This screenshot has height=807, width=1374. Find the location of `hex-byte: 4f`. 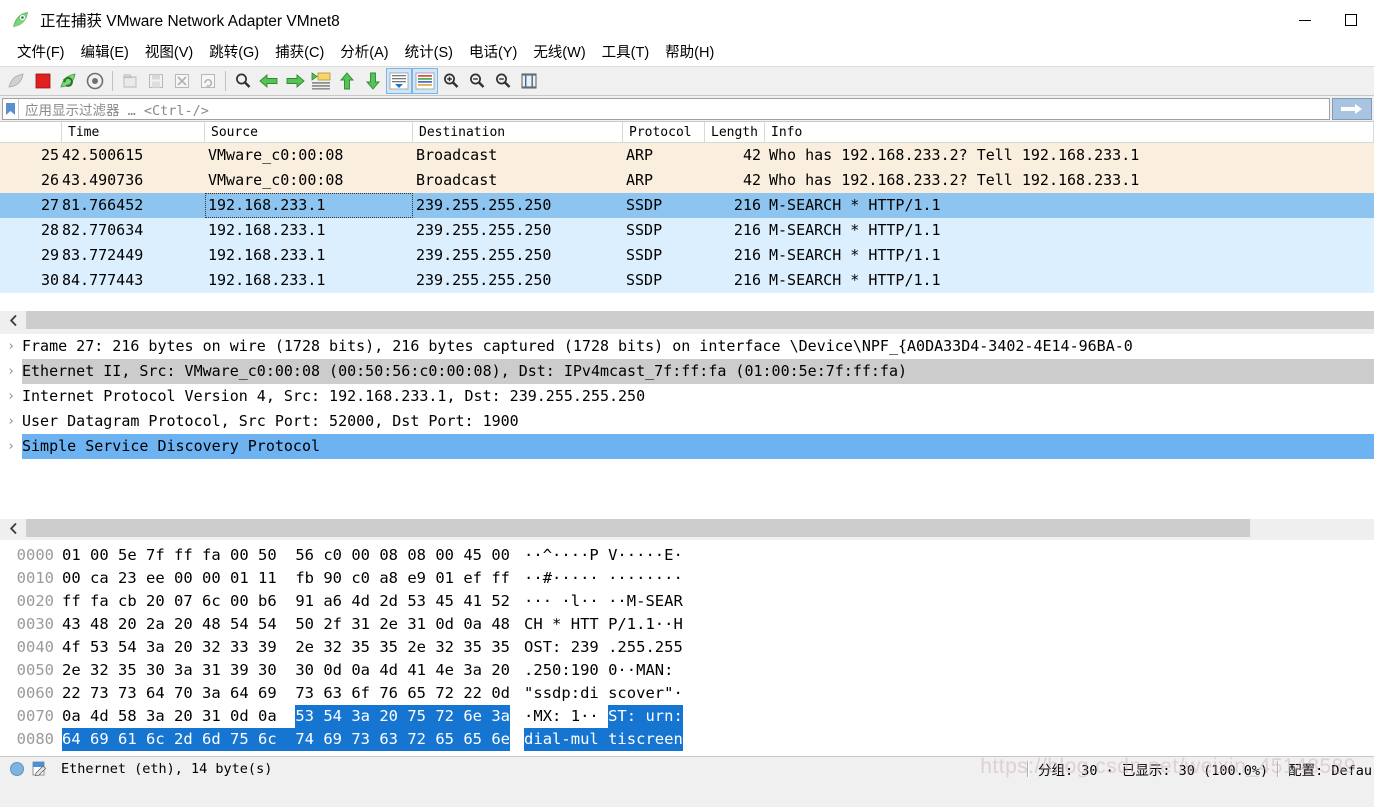

hex-byte: 4f is located at coordinates (76, 647).